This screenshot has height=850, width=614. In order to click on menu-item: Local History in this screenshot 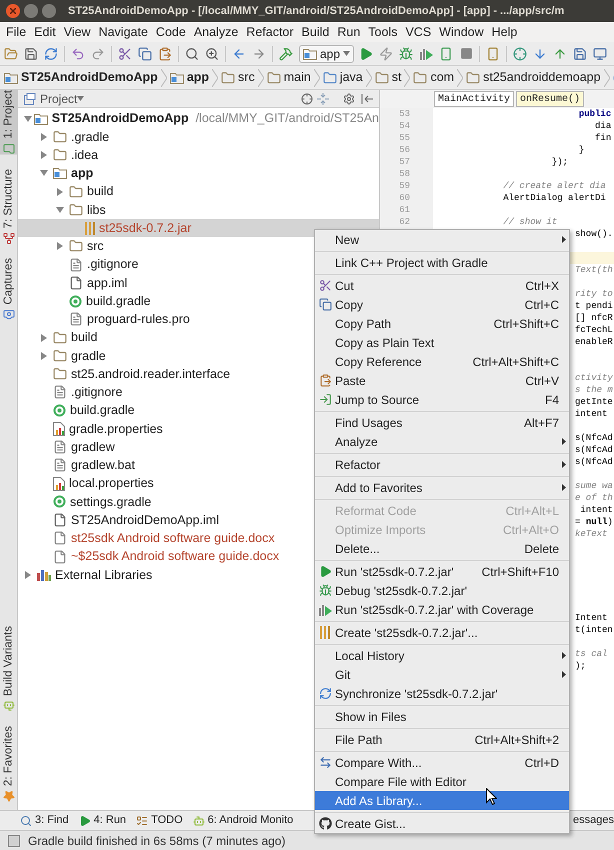, I will do `click(442, 655)`.